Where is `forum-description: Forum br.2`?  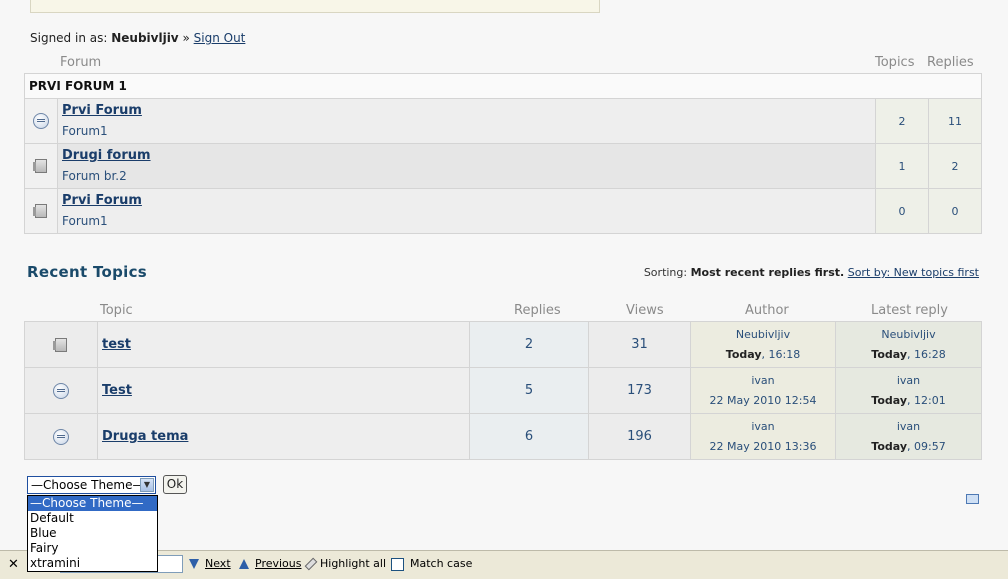
forum-description: Forum br.2 is located at coordinates (94, 176).